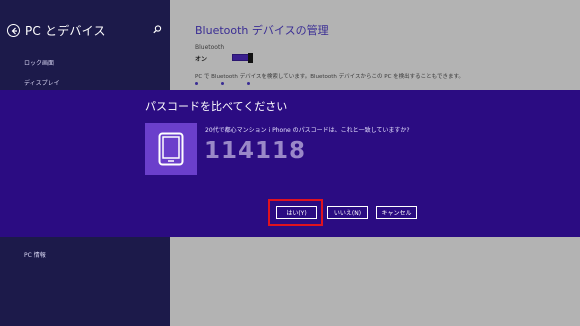  What do you see at coordinates (216, 106) in the screenshot?
I see `dialog-title: パスコードを比べてください` at bounding box center [216, 106].